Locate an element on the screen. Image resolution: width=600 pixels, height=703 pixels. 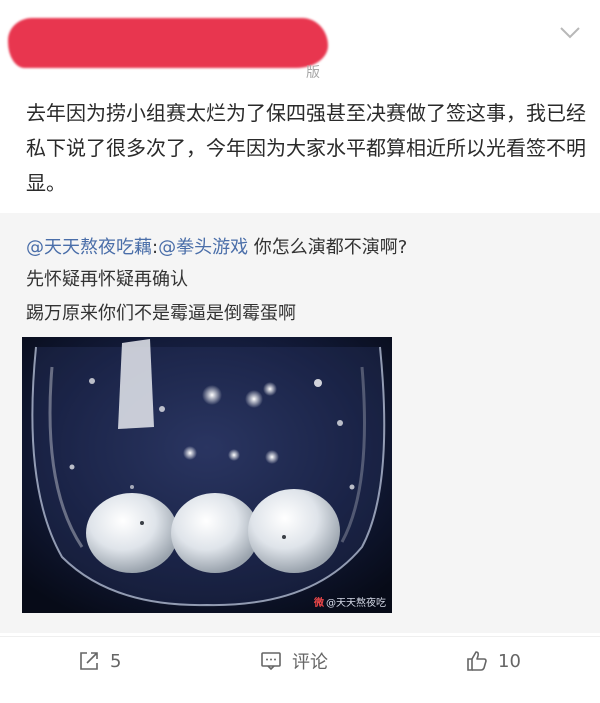
post-action-bar: 5 评论 10 is located at coordinates (300, 660).